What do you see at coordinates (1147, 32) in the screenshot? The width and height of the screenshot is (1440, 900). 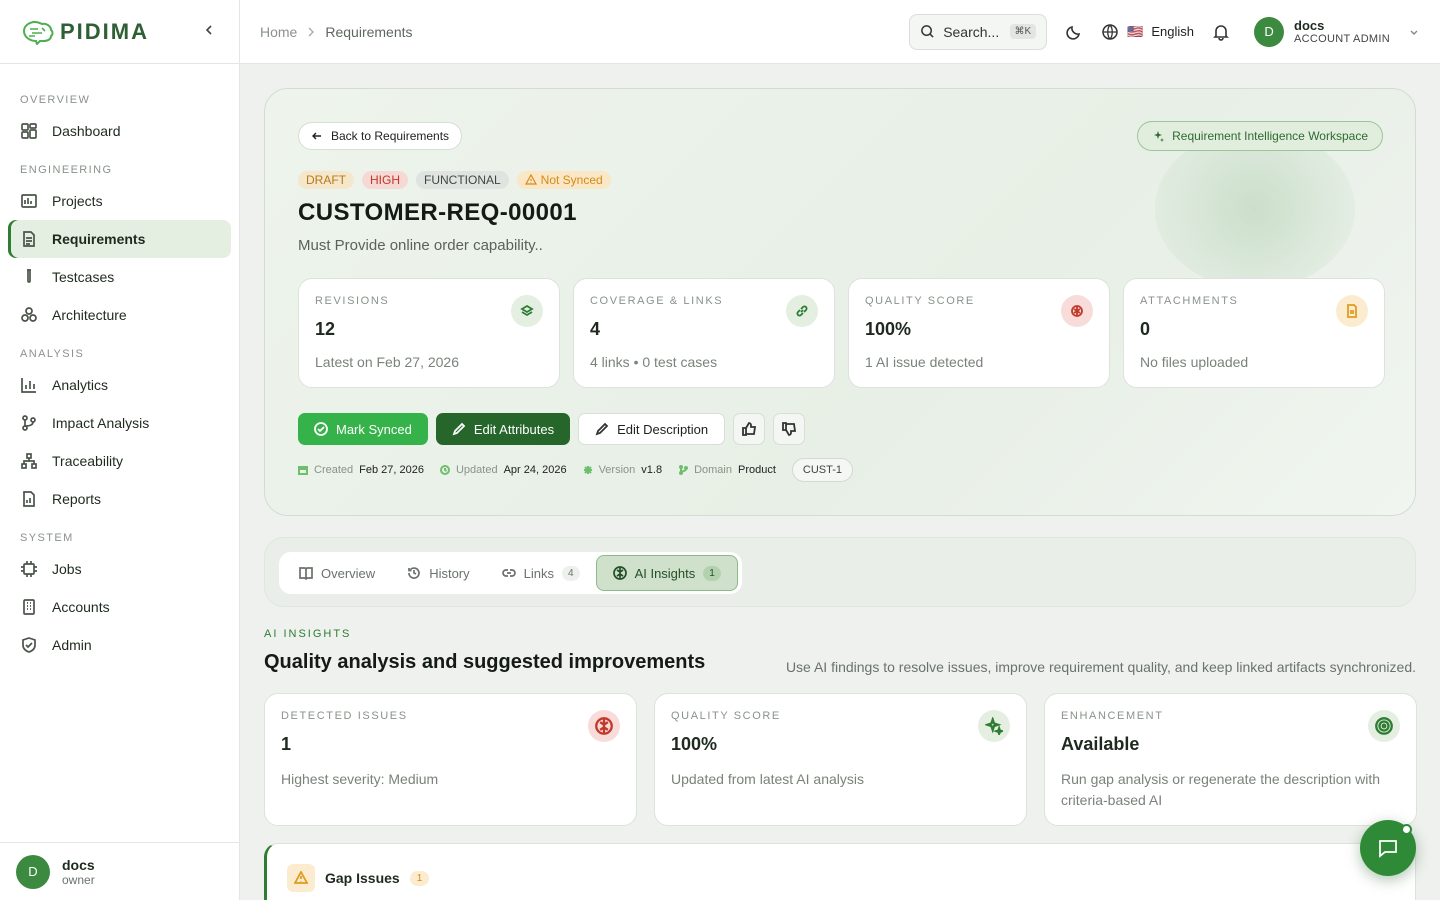 I see `language-selector: 🇺🇸 English` at bounding box center [1147, 32].